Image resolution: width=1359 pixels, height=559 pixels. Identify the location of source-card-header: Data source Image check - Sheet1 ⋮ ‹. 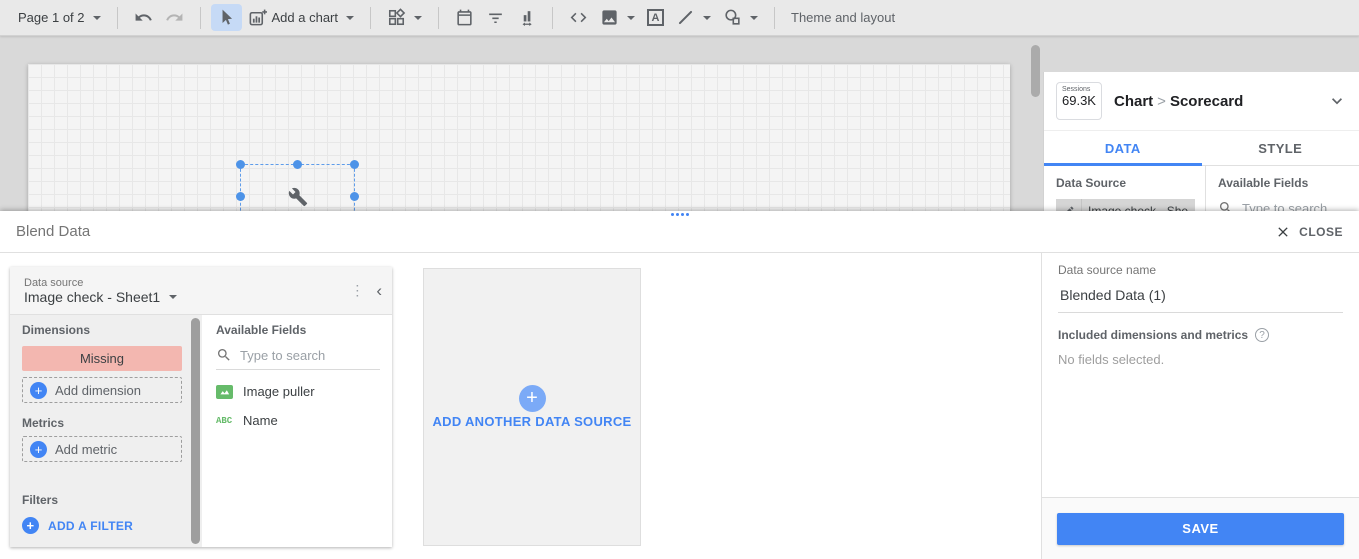
(201, 291).